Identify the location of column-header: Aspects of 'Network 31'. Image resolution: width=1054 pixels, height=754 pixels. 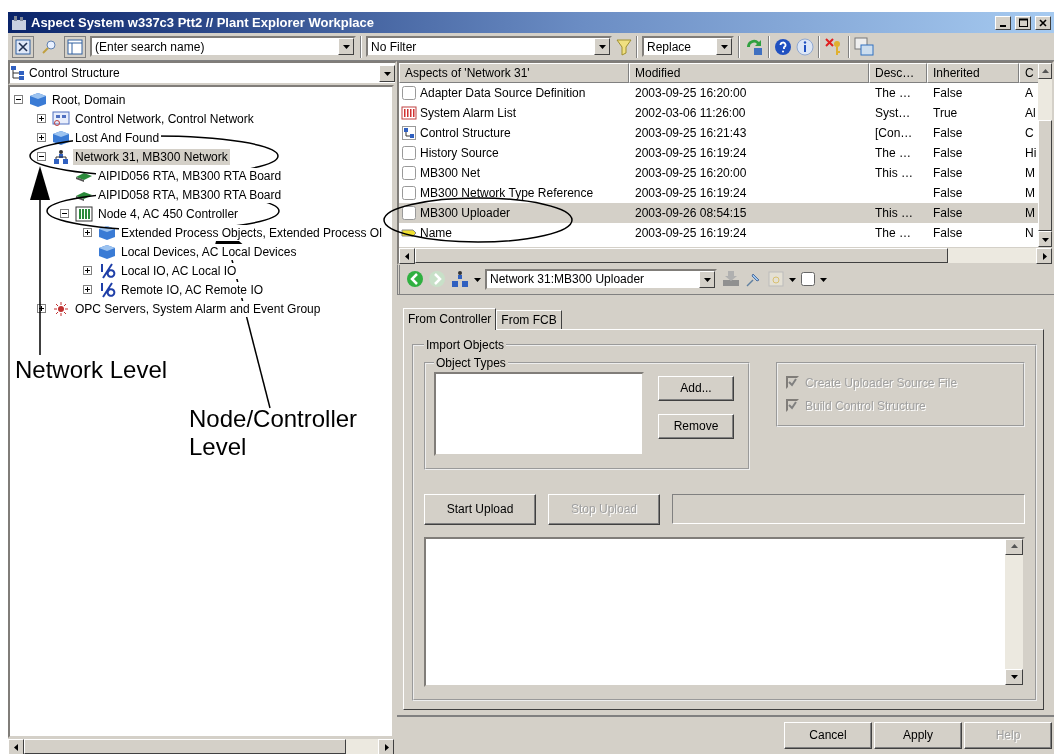
(514, 73).